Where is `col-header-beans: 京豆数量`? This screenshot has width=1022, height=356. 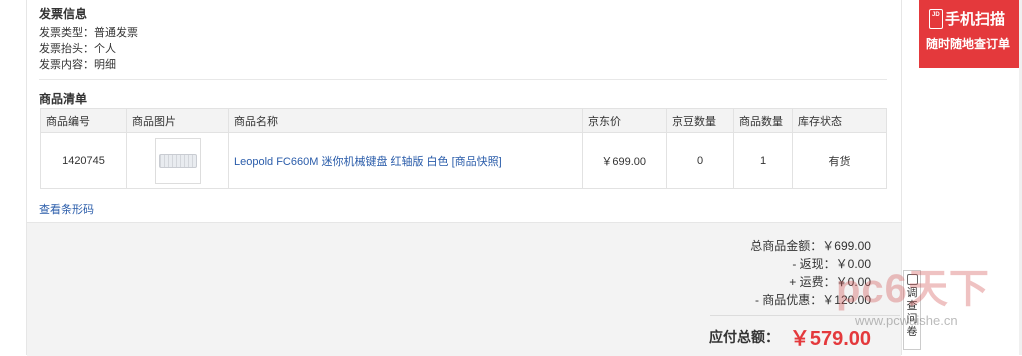
col-header-beans: 京豆数量 is located at coordinates (700, 120).